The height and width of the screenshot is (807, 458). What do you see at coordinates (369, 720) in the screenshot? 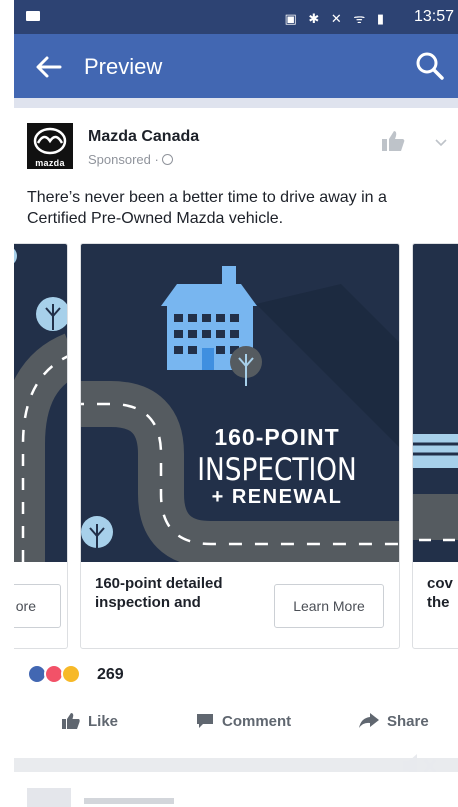
I see `share-arrow-icon` at bounding box center [369, 720].